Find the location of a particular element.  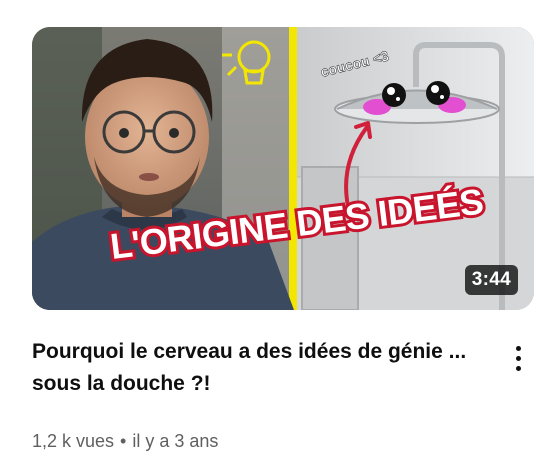

video-stats: 1,2 k vues • il y a 3 ans is located at coordinates (125, 441).